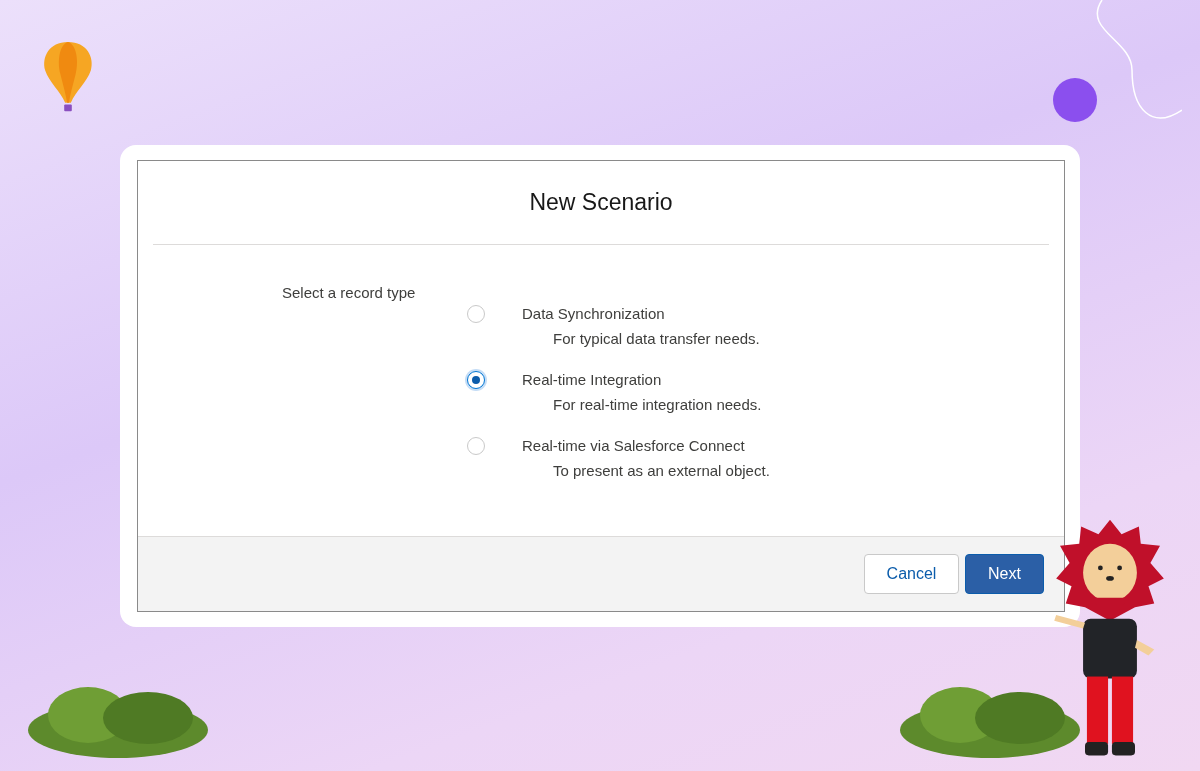  I want to click on option-label: Real-time via Salesforce Connect, so click(646, 446).